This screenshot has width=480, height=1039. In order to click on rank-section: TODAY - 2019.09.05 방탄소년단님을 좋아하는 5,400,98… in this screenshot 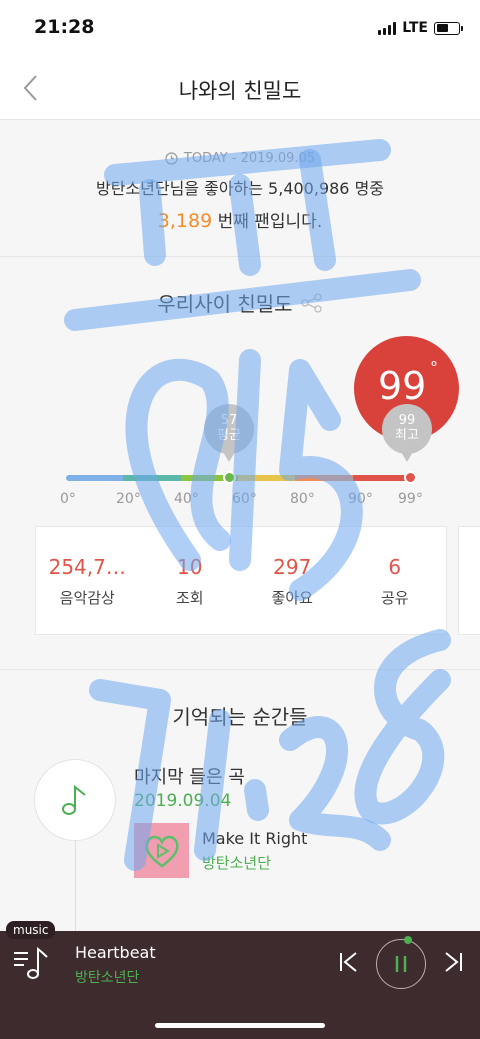, I will do `click(240, 189)`.